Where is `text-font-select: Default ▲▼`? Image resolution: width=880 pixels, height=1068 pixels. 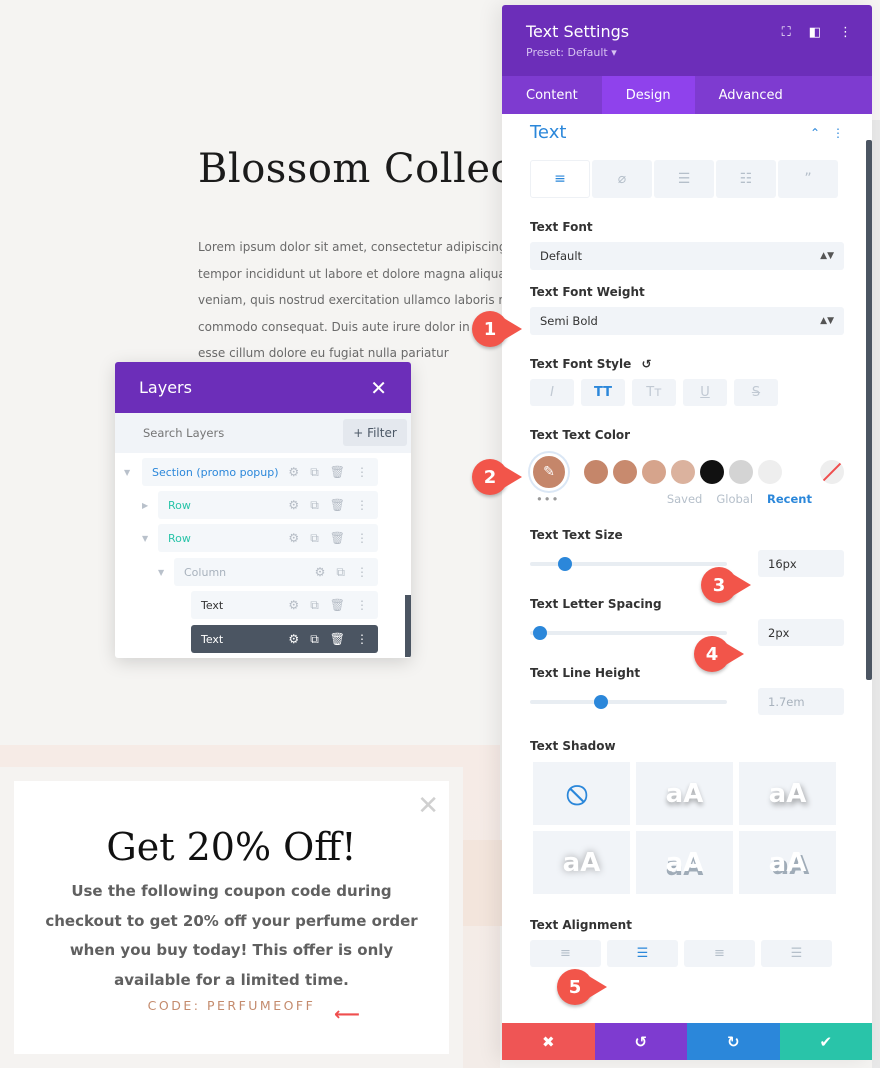 text-font-select: Default ▲▼ is located at coordinates (687, 256).